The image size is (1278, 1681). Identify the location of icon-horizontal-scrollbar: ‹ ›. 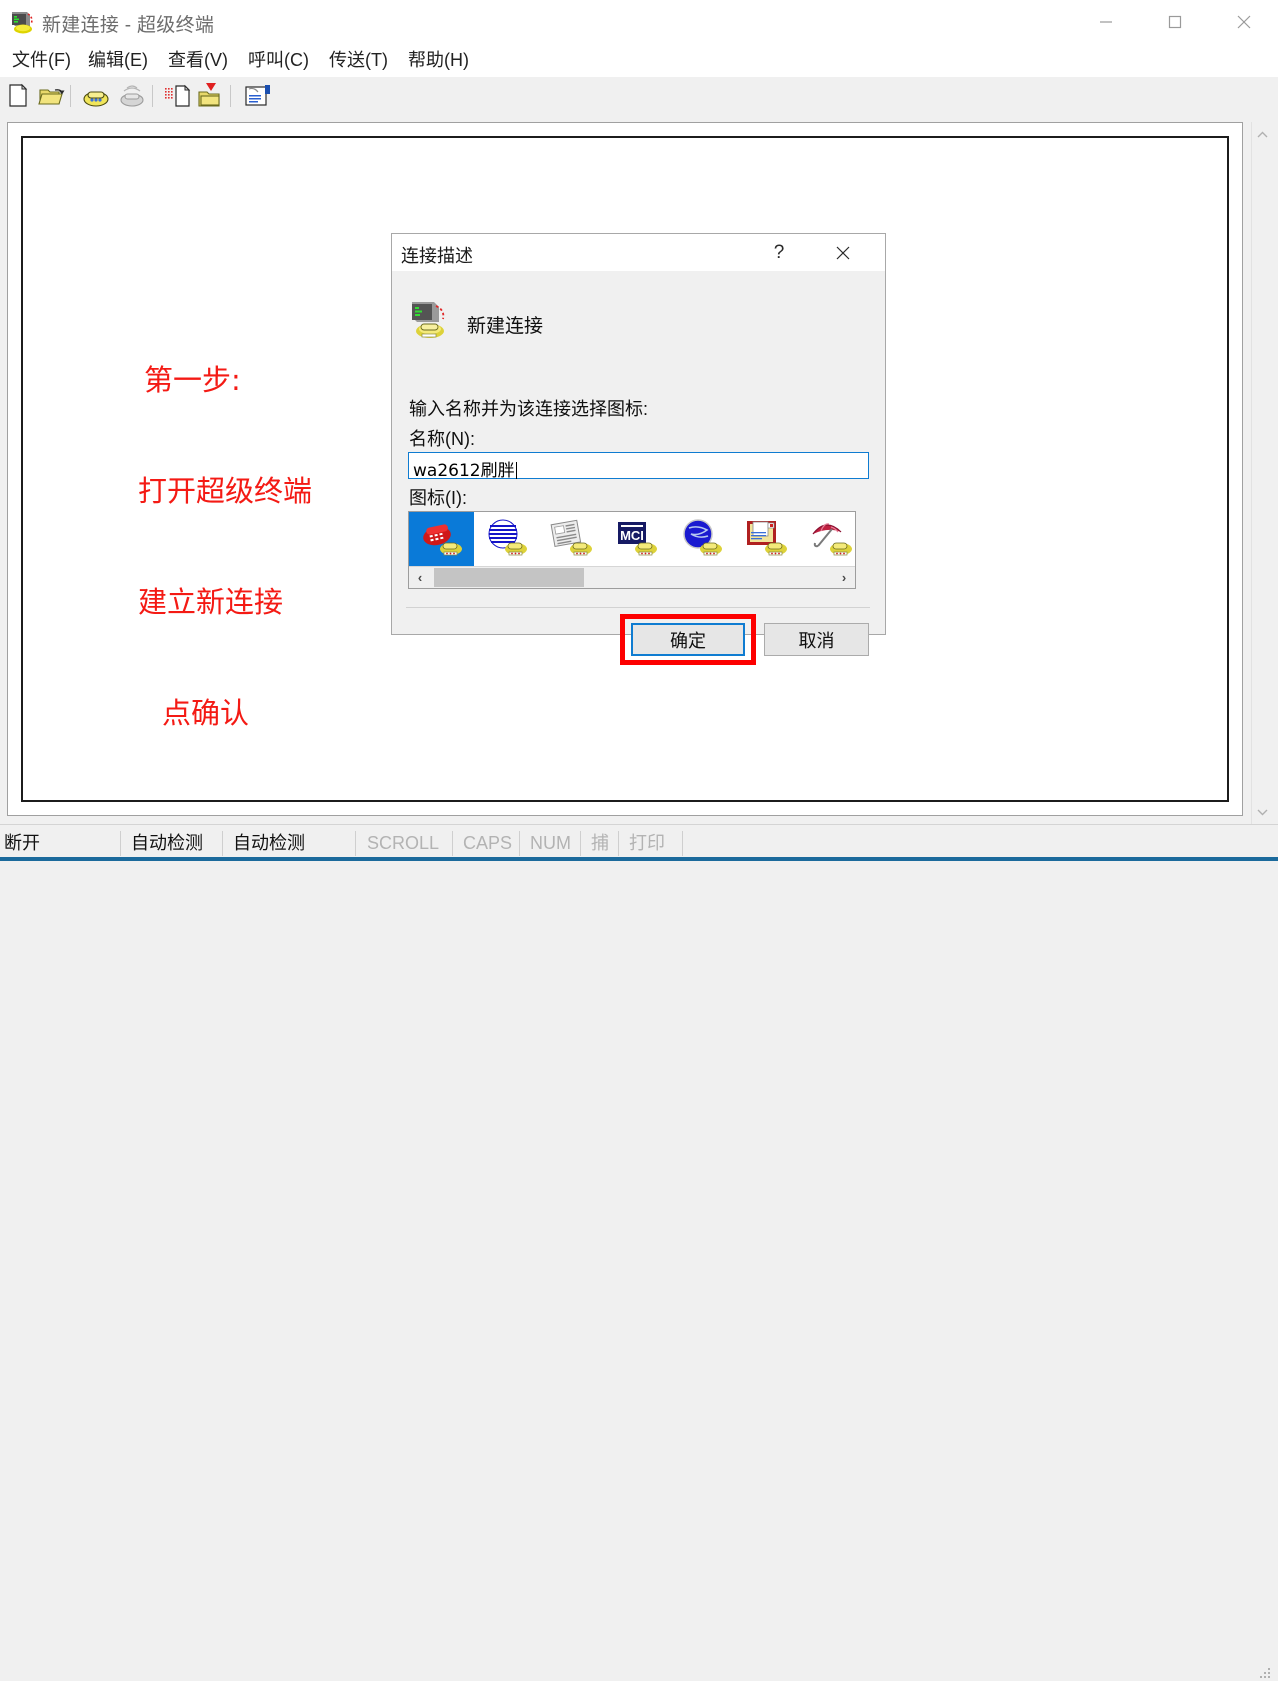
(632, 577).